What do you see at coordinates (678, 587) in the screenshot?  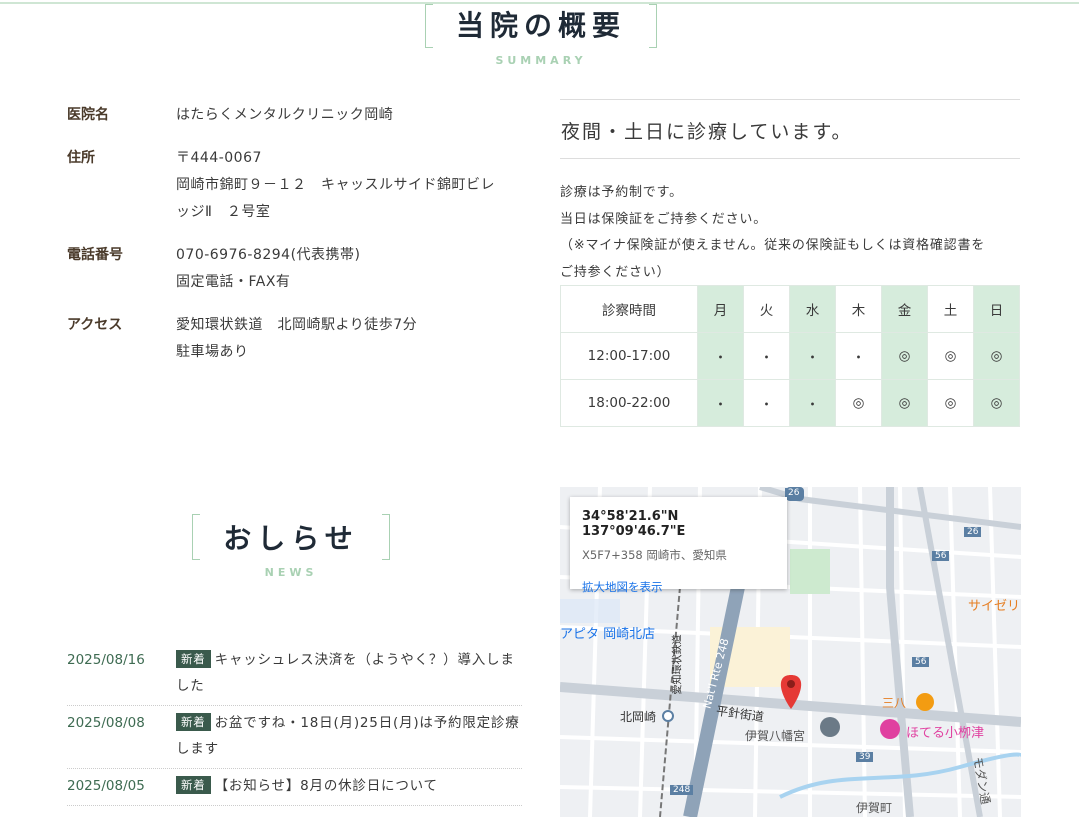 I see `view-larger-map-link: 拡大地図を表示` at bounding box center [678, 587].